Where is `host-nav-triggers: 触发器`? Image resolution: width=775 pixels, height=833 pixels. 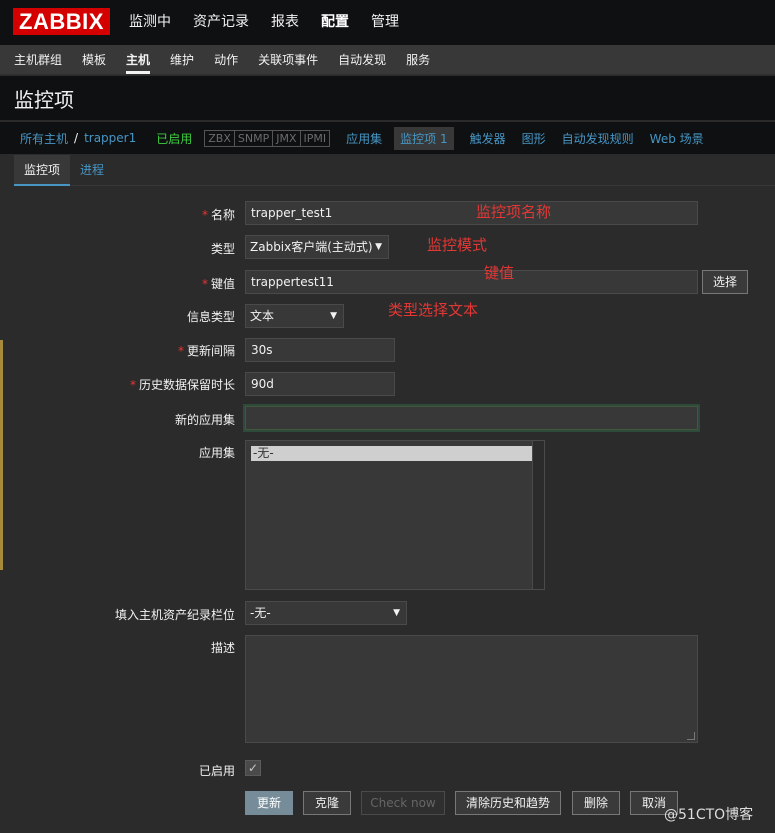 host-nav-triggers: 触发器 is located at coordinates (488, 138).